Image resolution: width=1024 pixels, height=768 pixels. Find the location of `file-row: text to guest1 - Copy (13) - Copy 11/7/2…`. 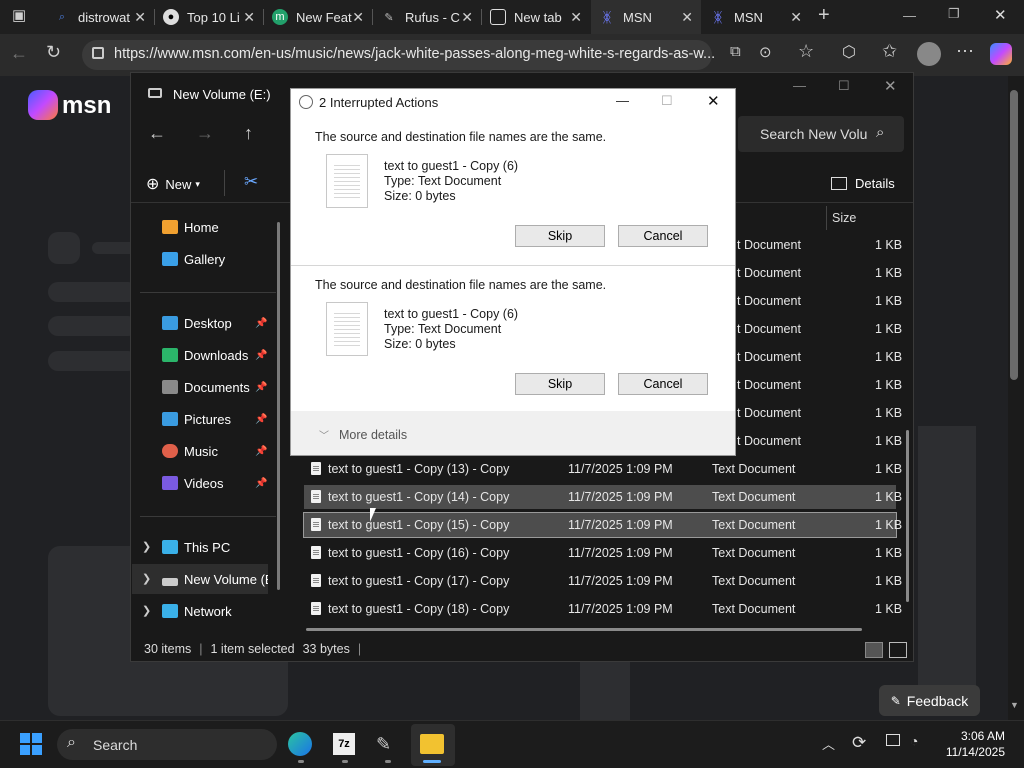

file-row: text to guest1 - Copy (13) - Copy 11/7/2… is located at coordinates (603, 469).